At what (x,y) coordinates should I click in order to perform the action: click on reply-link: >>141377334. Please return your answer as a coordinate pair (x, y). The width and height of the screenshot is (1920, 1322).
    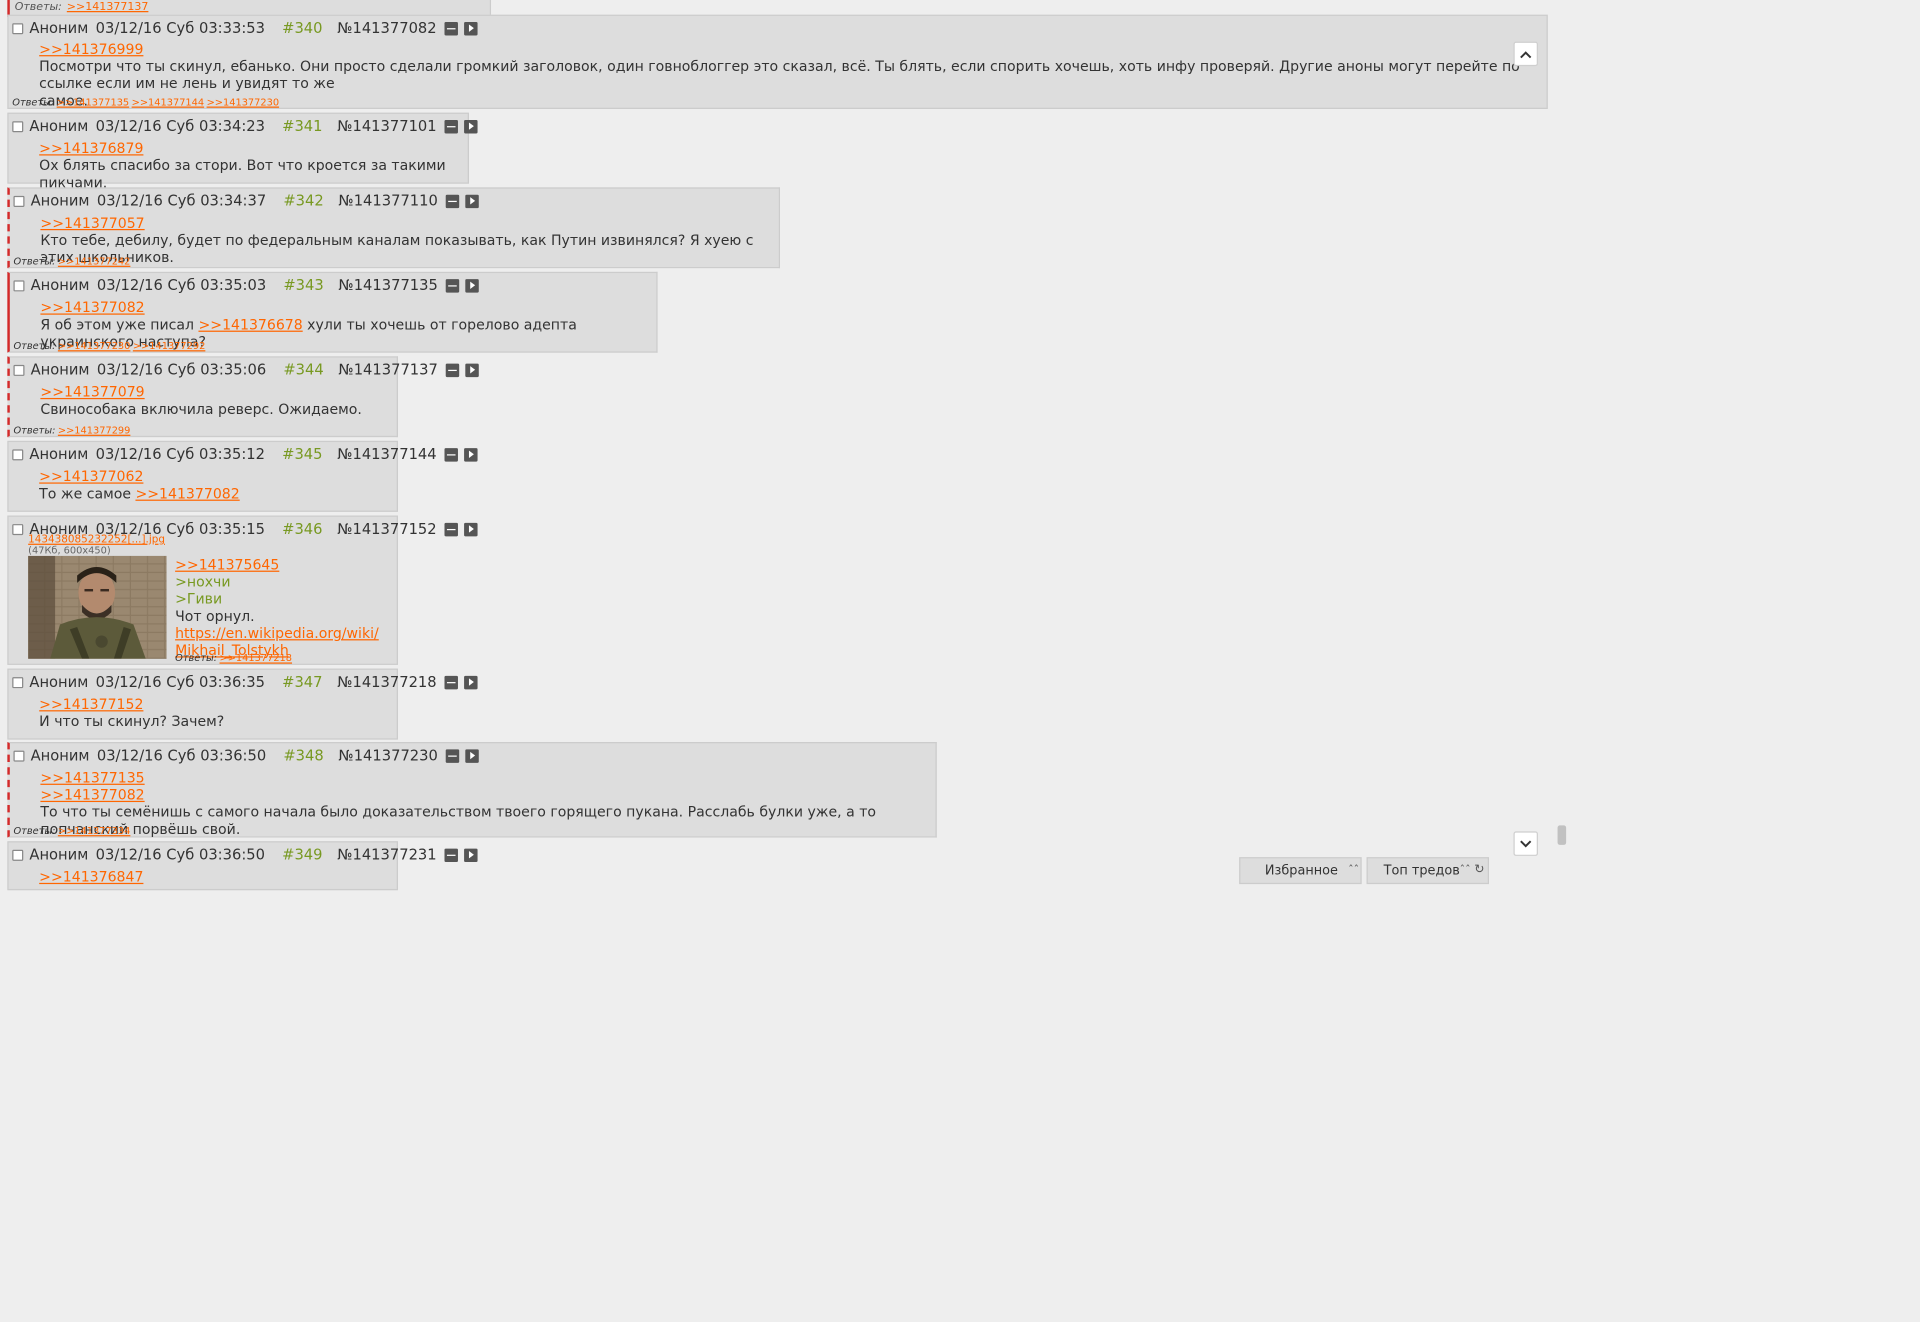
    Looking at the image, I should click on (94, 830).